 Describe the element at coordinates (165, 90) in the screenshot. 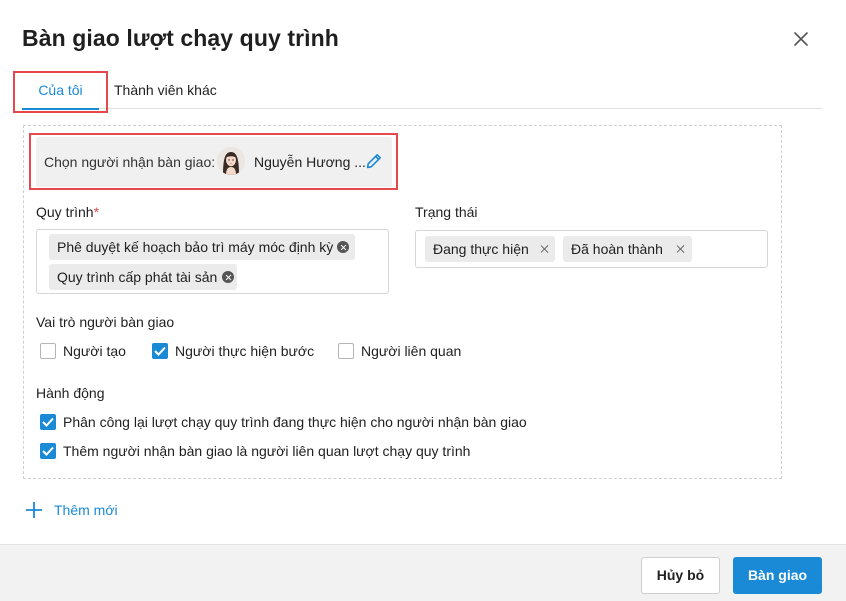

I see `tab-other-members: Thành viên khác` at that location.